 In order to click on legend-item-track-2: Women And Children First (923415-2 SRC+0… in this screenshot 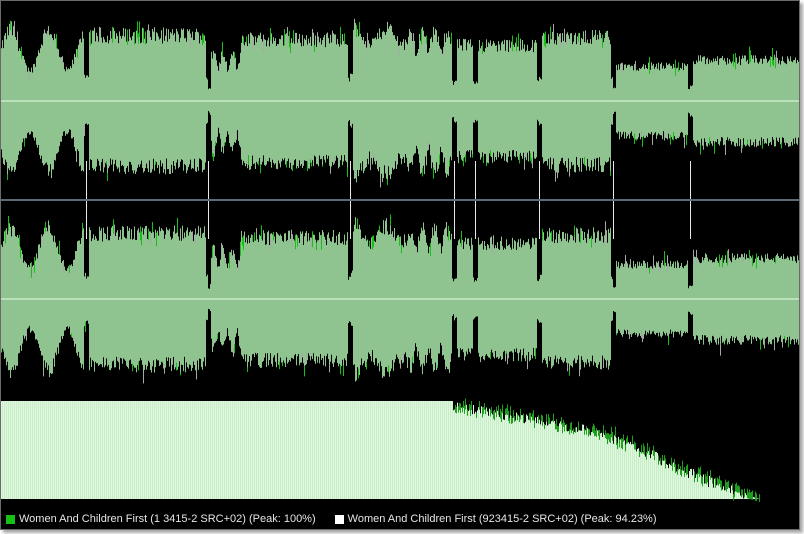, I will do `click(495, 519)`.